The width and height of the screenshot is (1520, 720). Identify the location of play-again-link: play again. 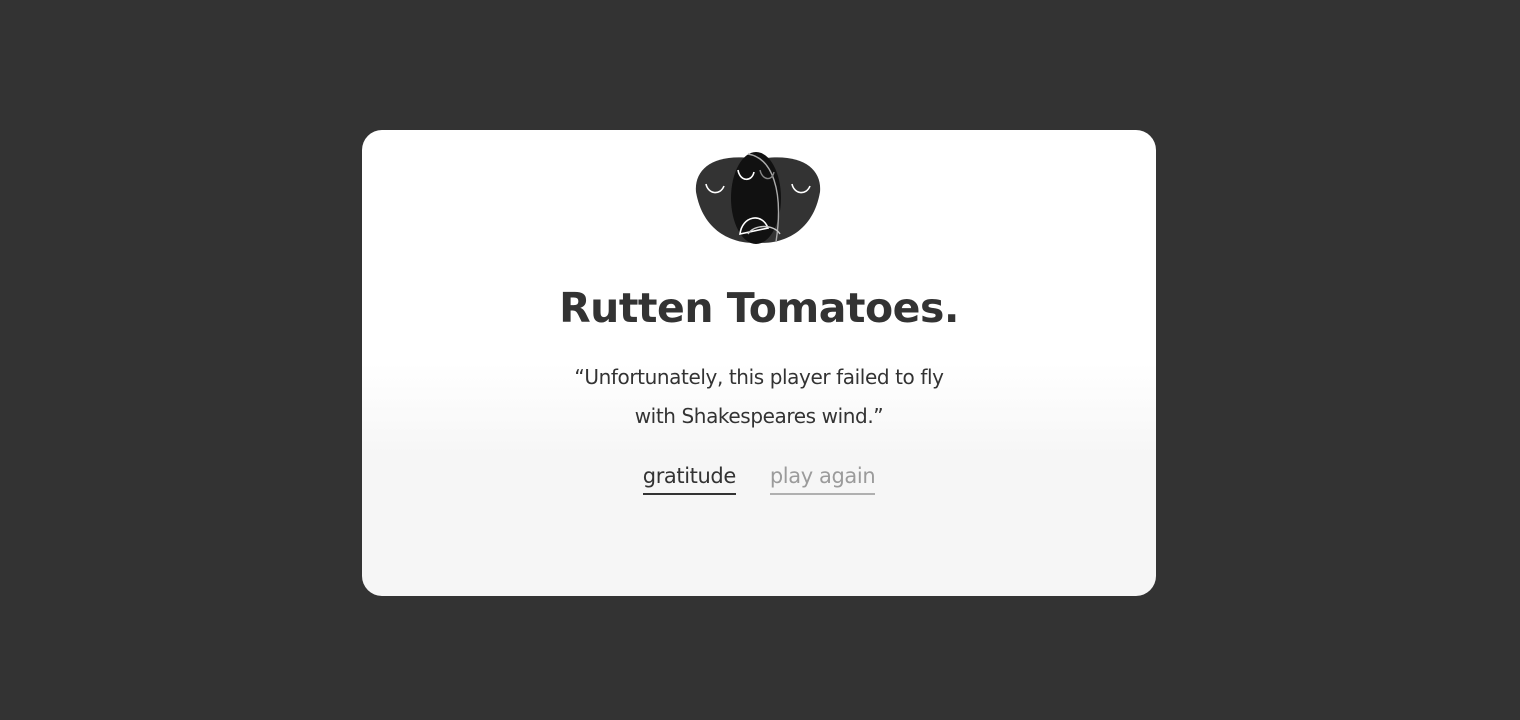
(822, 477).